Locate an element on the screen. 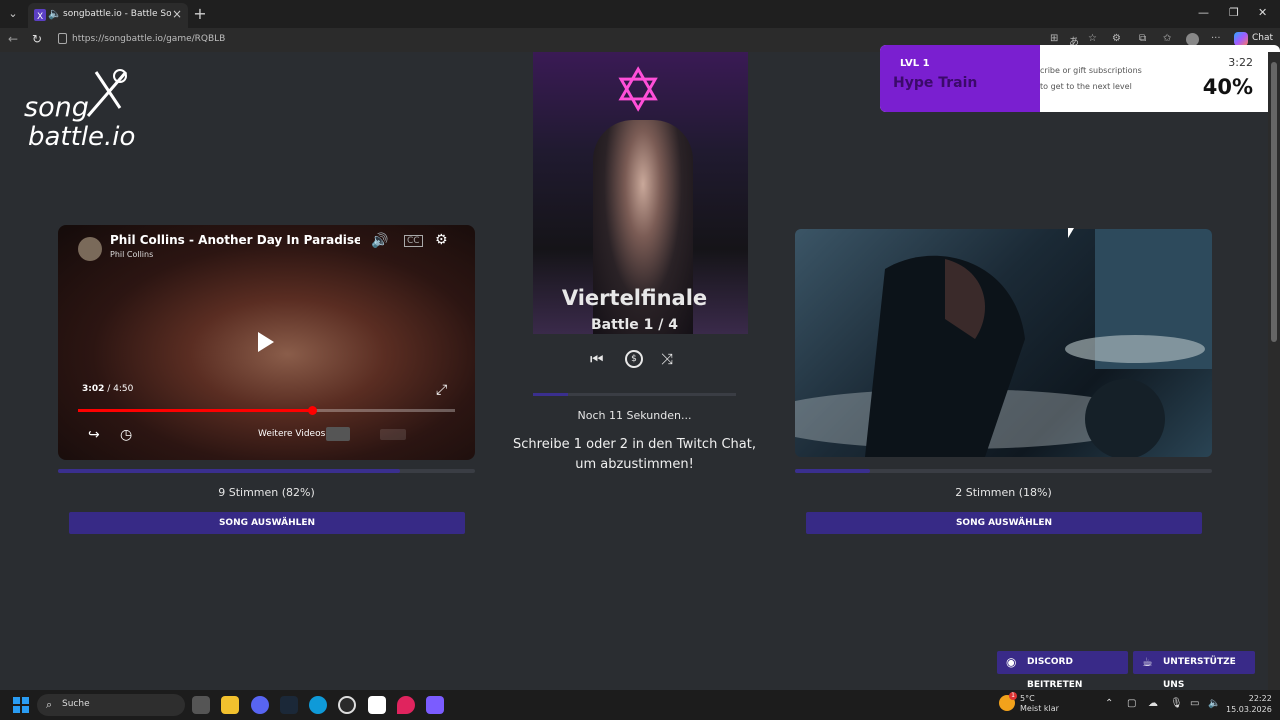 Image resolution: width=1280 pixels, height=720 pixels. restore-icon: ❐ is located at coordinates (1234, 12).